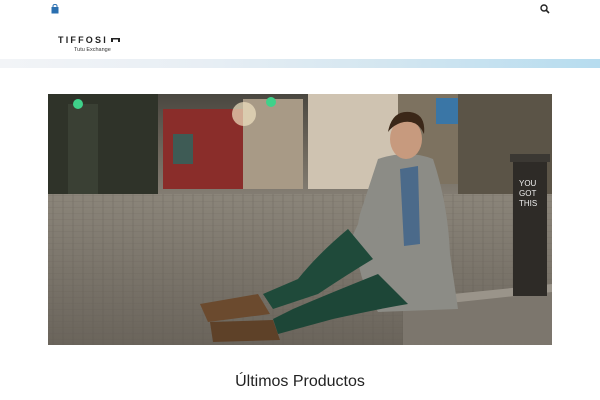 This screenshot has height=400, width=600. Describe the element at coordinates (92, 50) in the screenshot. I see `logo-tagline: Tutu Exchange` at that location.